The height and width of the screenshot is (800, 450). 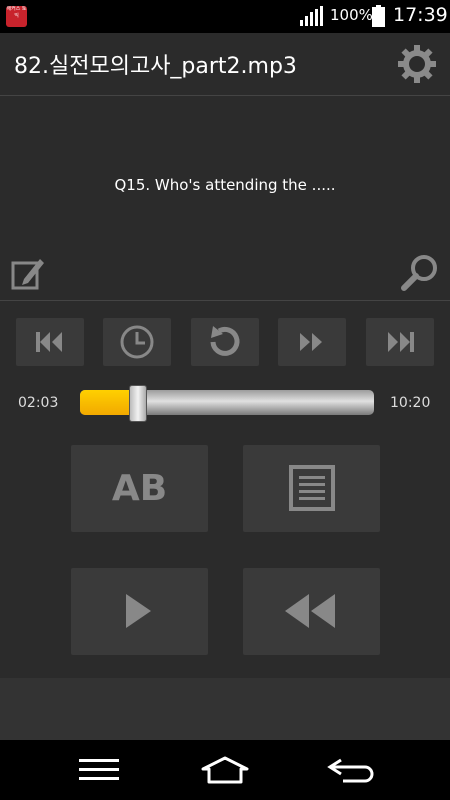 I want to click on play-icon, so click(x=138, y=611).